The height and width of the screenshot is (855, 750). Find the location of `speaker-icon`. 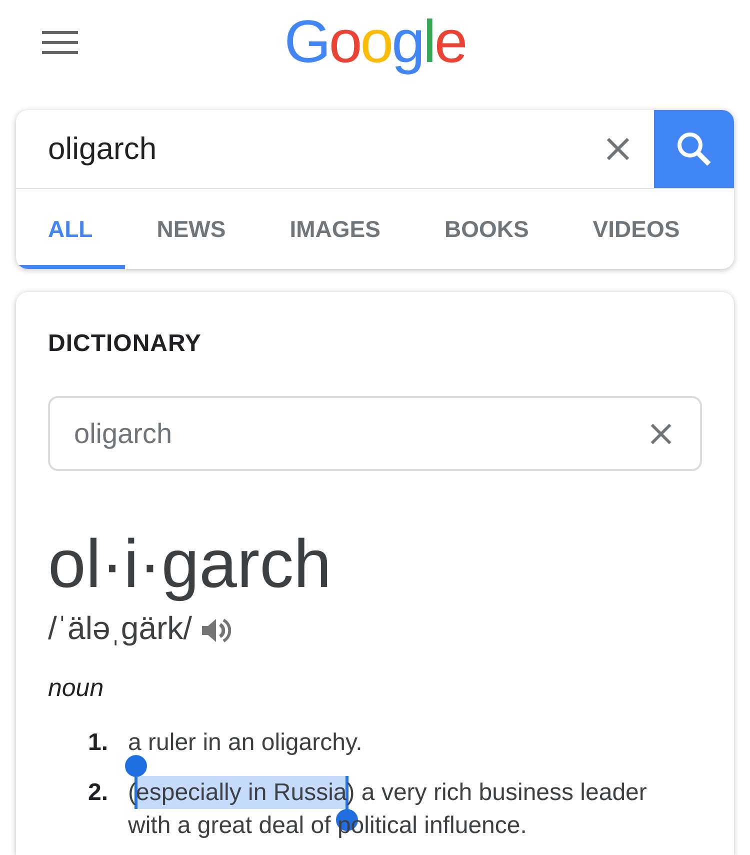

speaker-icon is located at coordinates (217, 630).